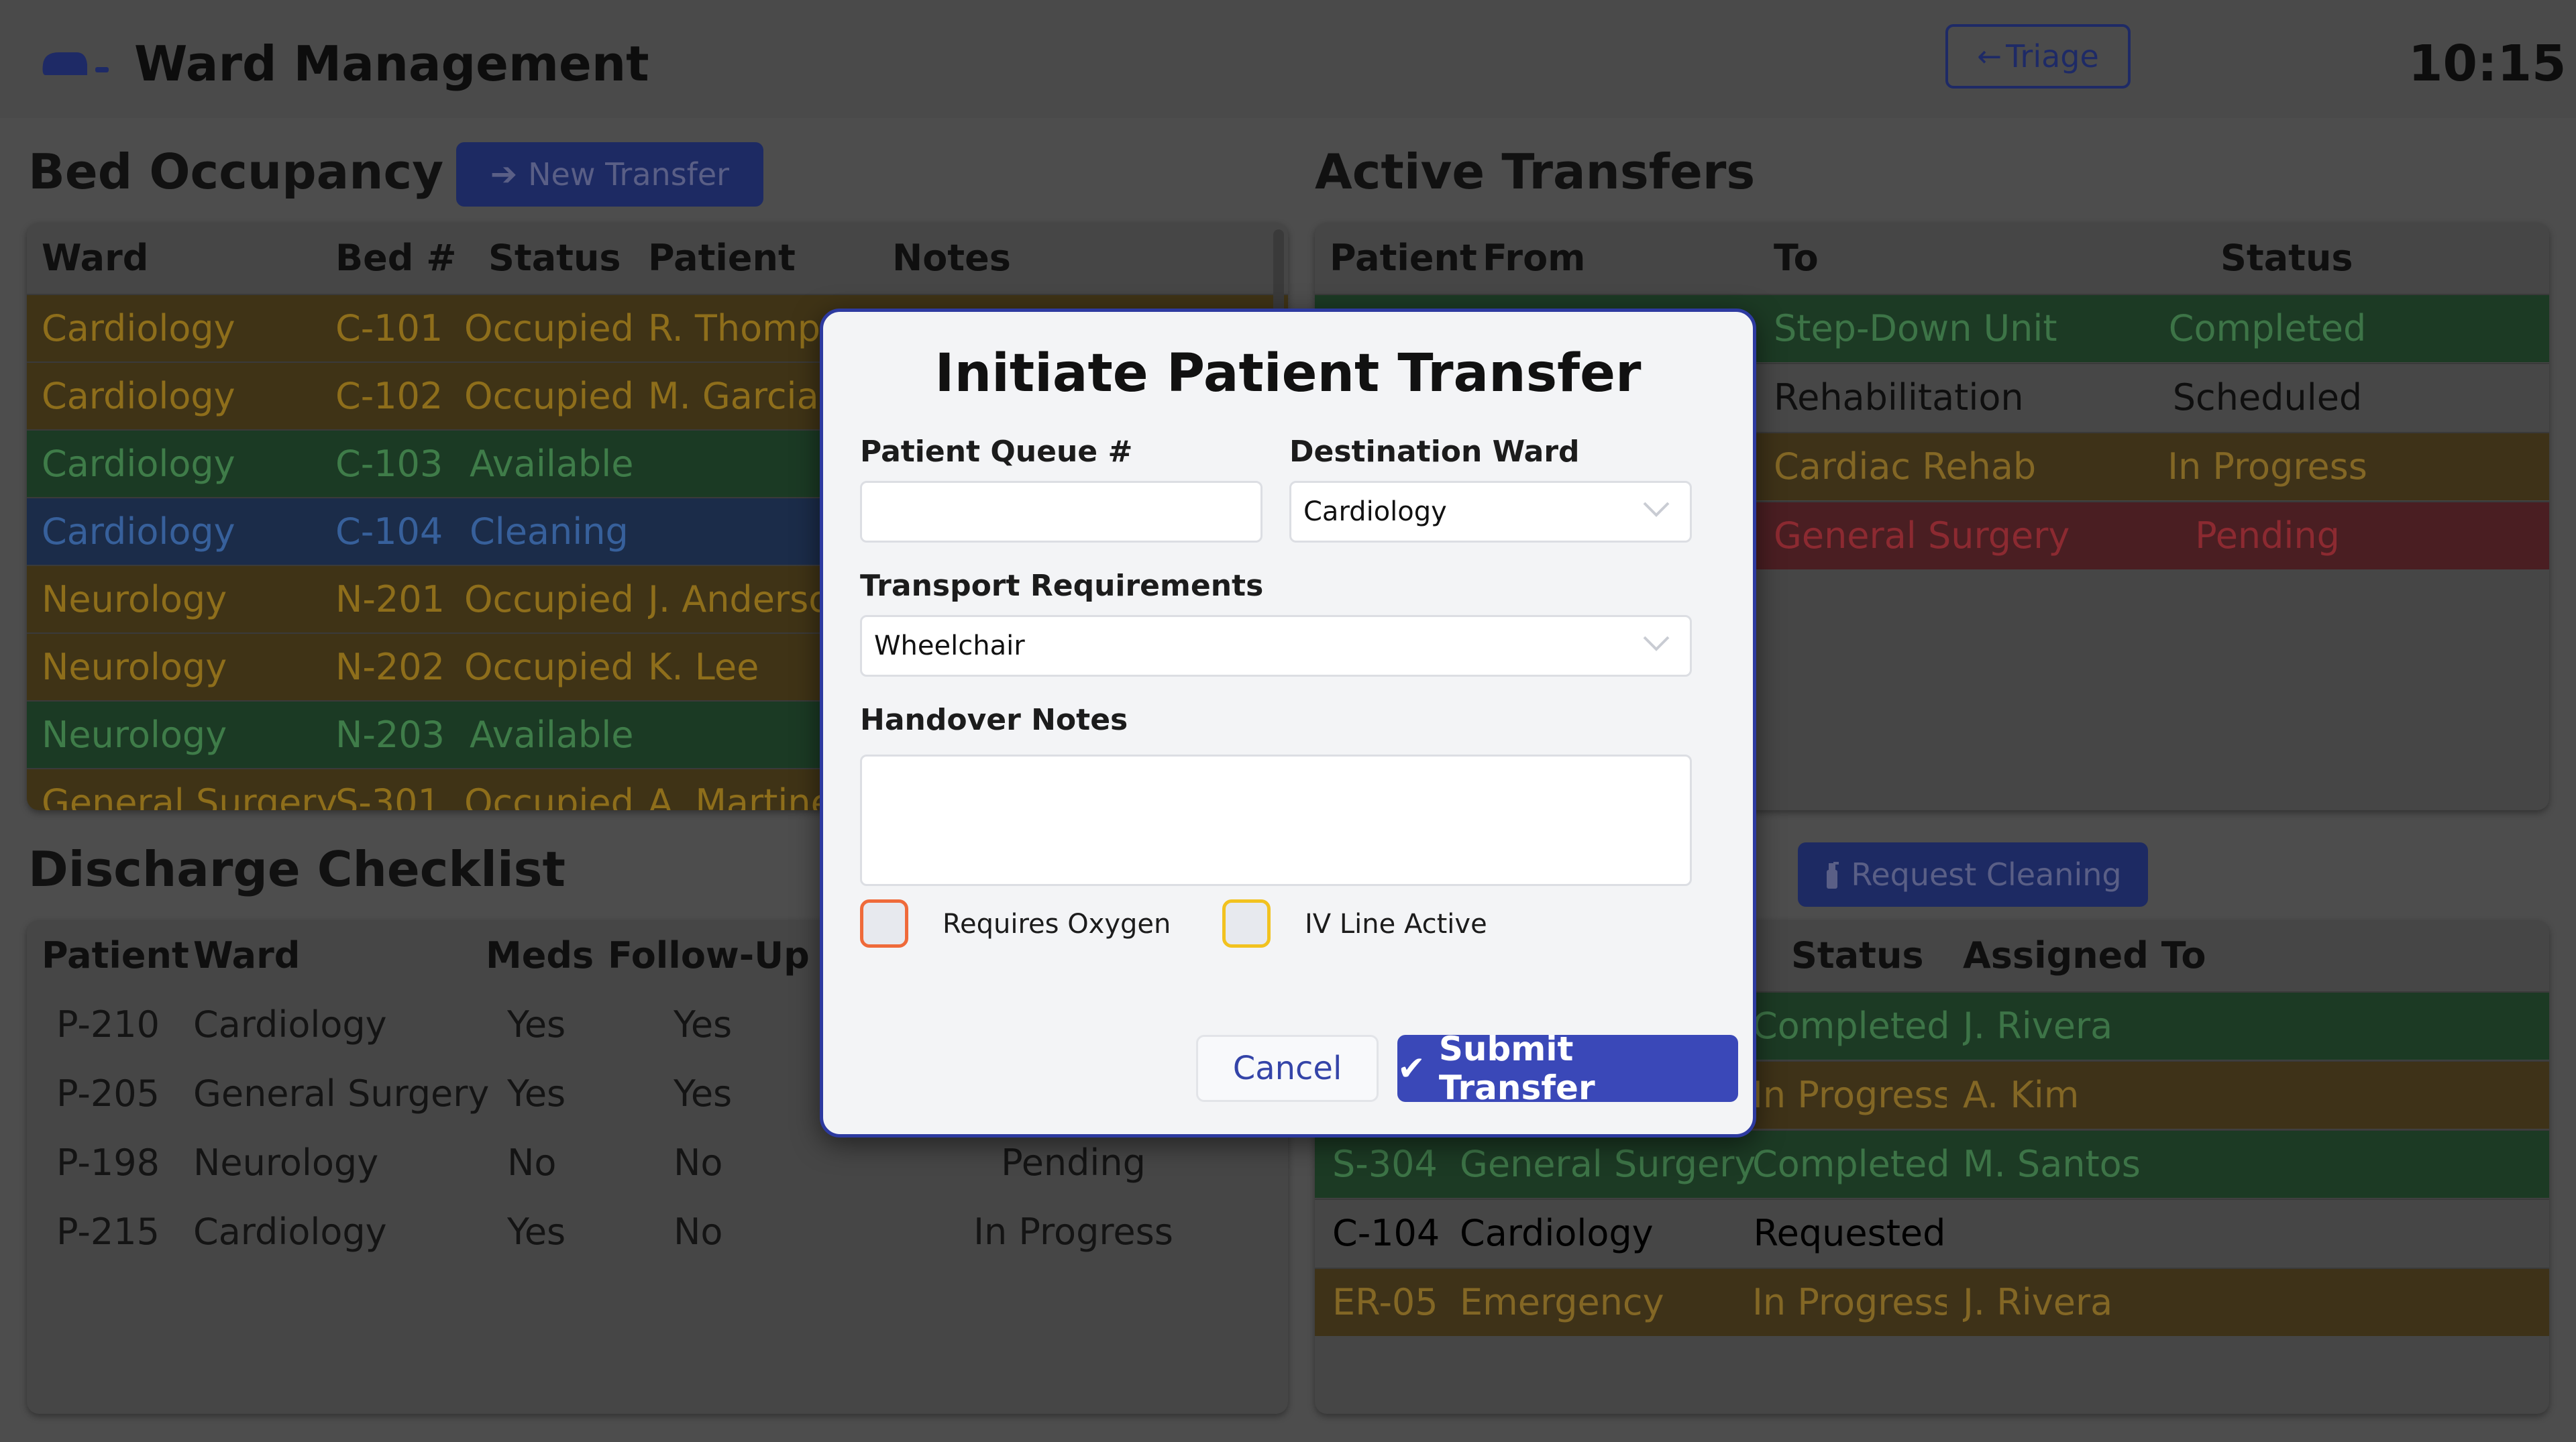  I want to click on col-from: From, so click(1534, 258).